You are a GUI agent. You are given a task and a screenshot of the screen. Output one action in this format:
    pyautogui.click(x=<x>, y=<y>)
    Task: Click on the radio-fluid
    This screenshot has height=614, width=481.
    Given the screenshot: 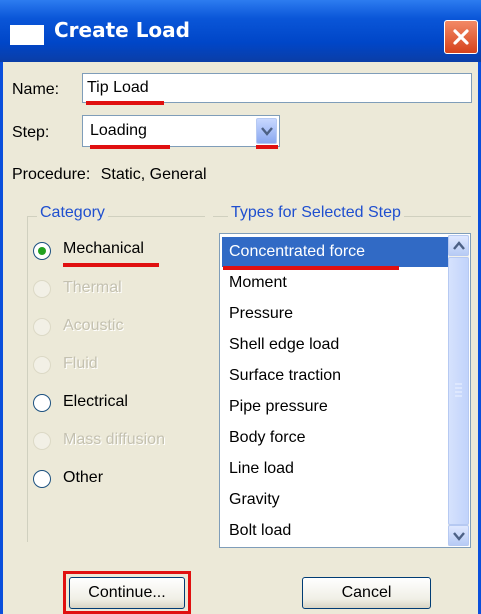 What is the action you would take?
    pyautogui.click(x=42, y=365)
    